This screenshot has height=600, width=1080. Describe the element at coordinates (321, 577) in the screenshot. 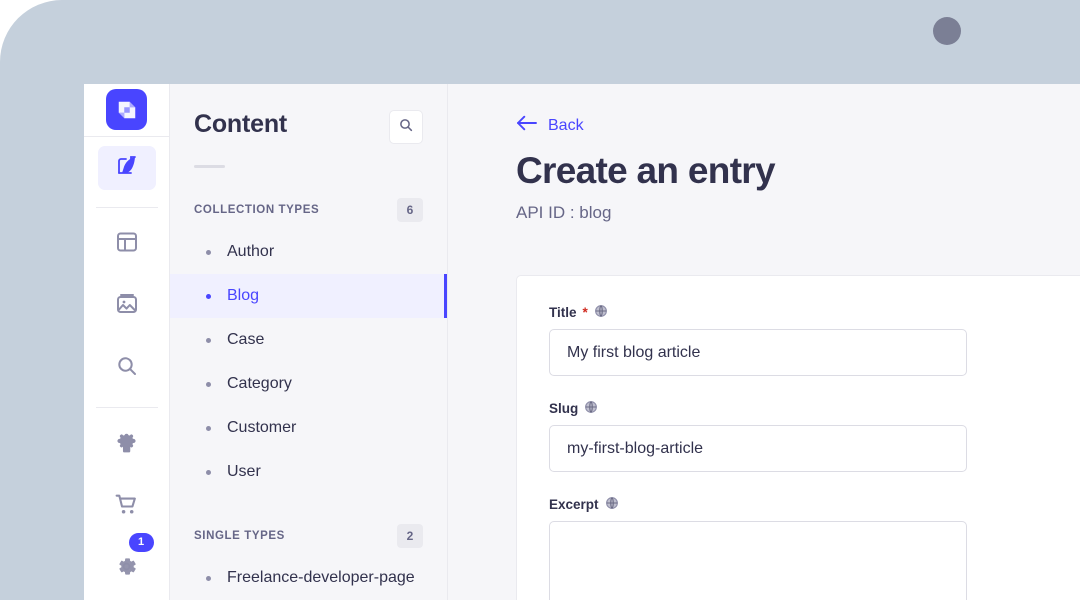

I see `sidebar-item-label: Freelance-developer-page` at that location.